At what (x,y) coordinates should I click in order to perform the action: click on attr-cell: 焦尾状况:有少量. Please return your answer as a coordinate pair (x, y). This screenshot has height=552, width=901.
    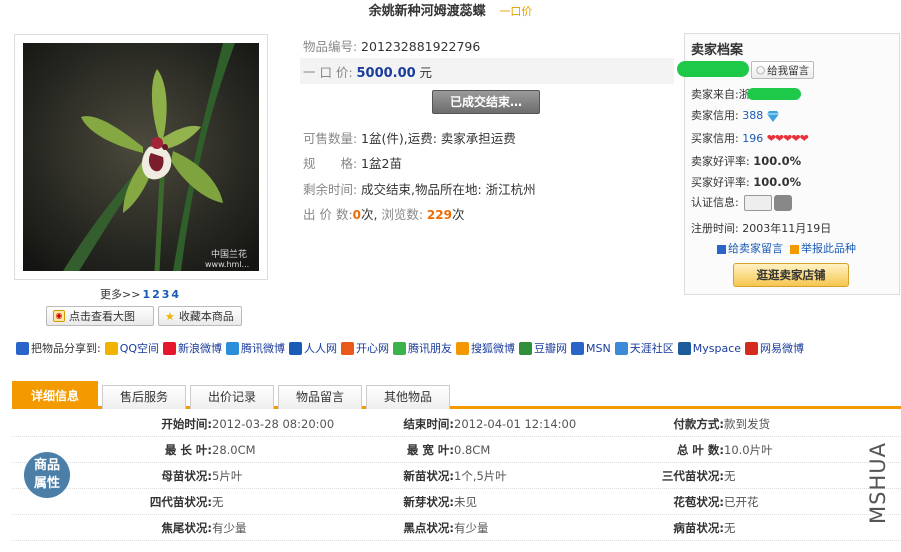
    Looking at the image, I should click on (179, 528).